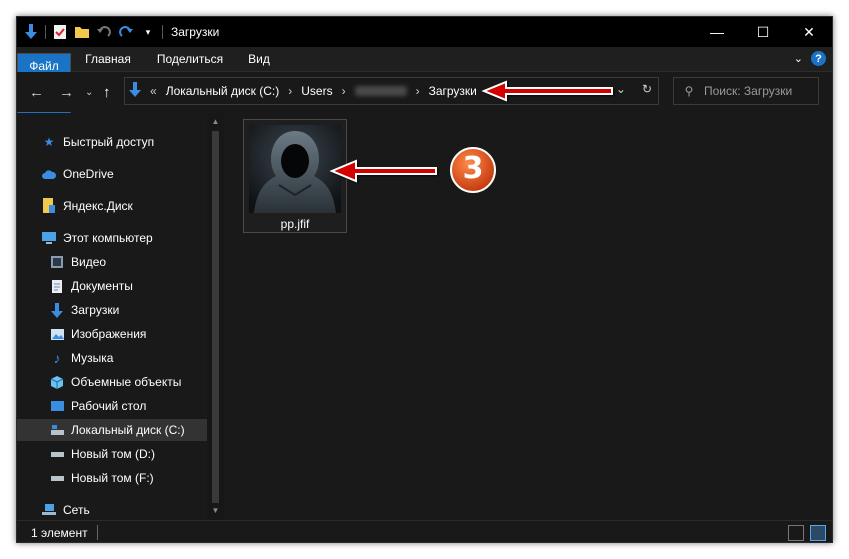  Describe the element at coordinates (717, 32) in the screenshot. I see `minimize-button: —` at that location.